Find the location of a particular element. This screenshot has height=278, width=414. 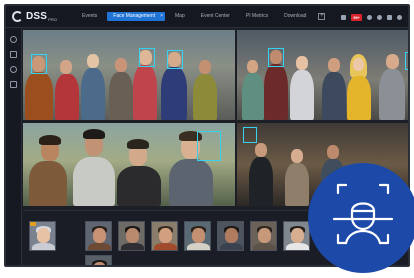

lock-icon is located at coordinates (389, 17).